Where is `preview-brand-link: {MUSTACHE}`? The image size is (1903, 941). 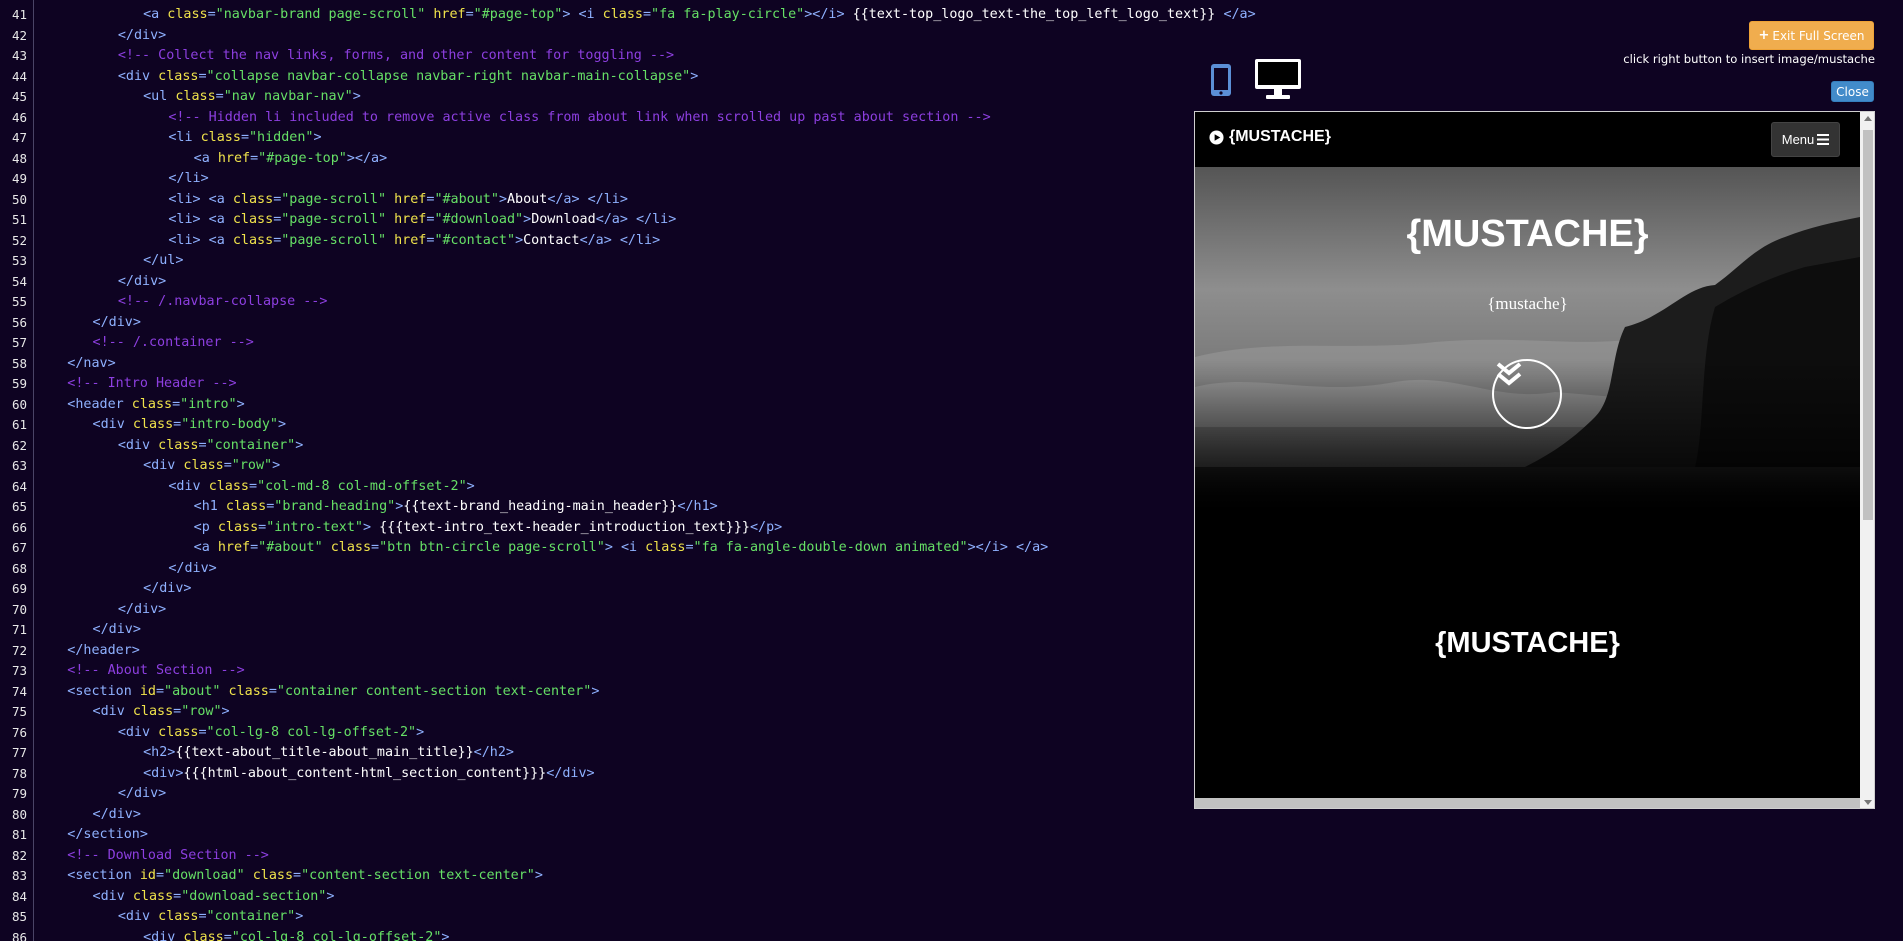
preview-brand-link: {MUSTACHE} is located at coordinates (1270, 137).